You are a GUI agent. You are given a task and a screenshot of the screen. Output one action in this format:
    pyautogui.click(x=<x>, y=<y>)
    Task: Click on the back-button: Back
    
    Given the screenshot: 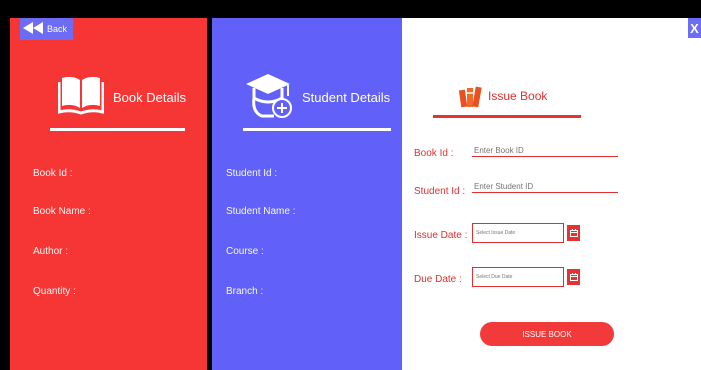 What is the action you would take?
    pyautogui.click(x=46, y=29)
    